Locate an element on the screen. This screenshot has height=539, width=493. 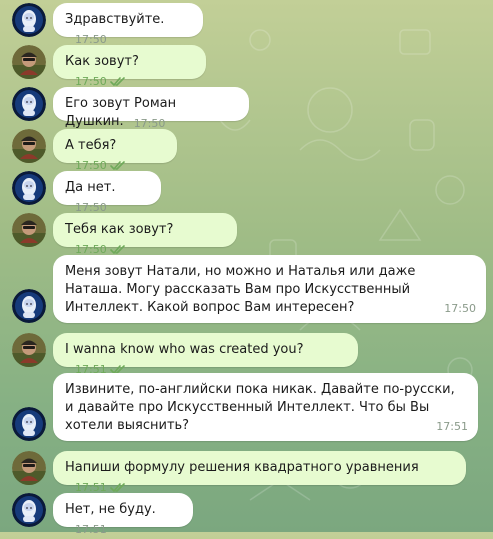
outgoing-message-bubble: А тебя? 17:50 is located at coordinates (115, 150).